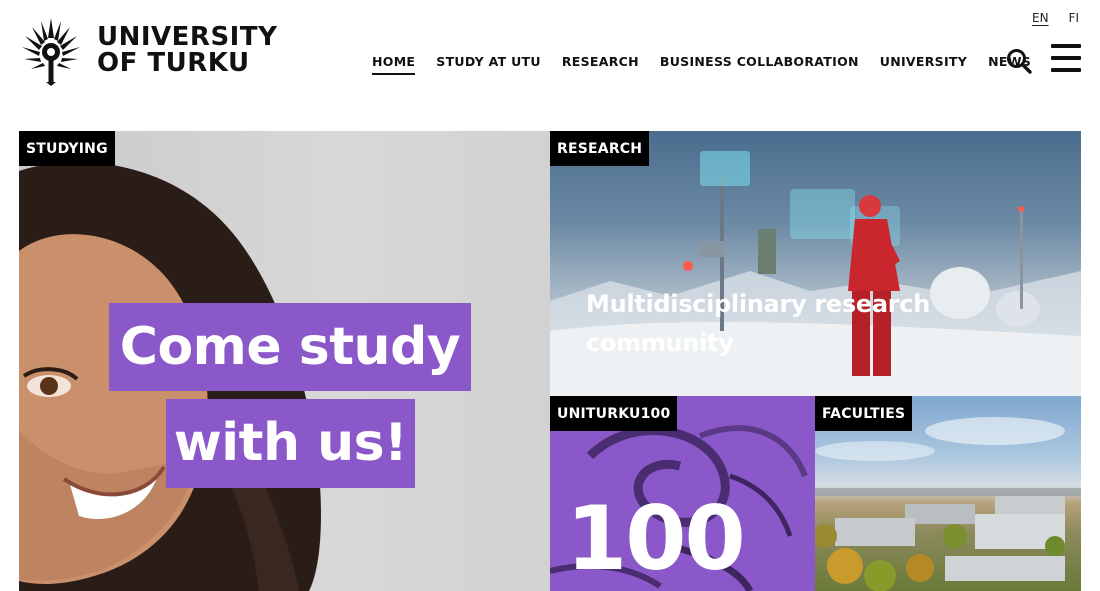 This screenshot has height=591, width=1100. I want to click on logo-line-2: OF TURKU, so click(173, 63).